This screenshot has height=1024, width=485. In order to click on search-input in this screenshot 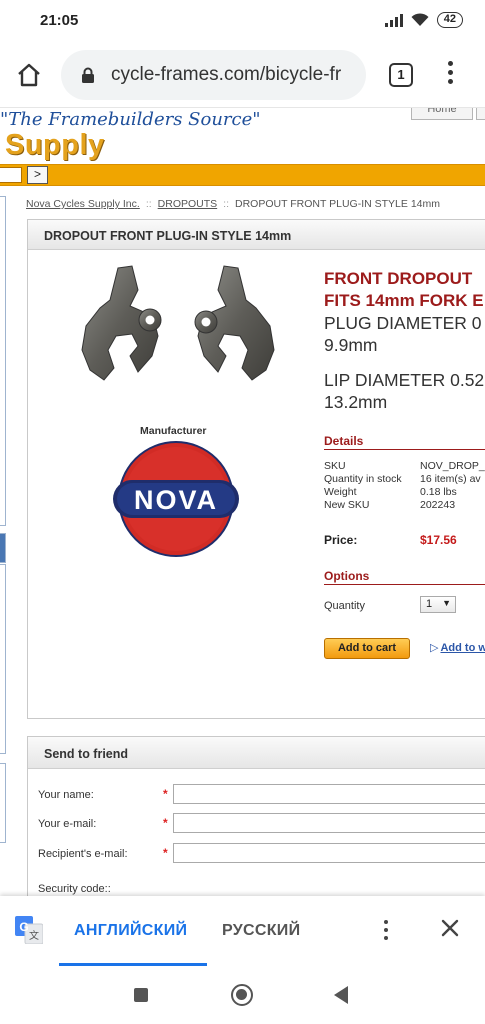, I will do `click(11, 175)`.